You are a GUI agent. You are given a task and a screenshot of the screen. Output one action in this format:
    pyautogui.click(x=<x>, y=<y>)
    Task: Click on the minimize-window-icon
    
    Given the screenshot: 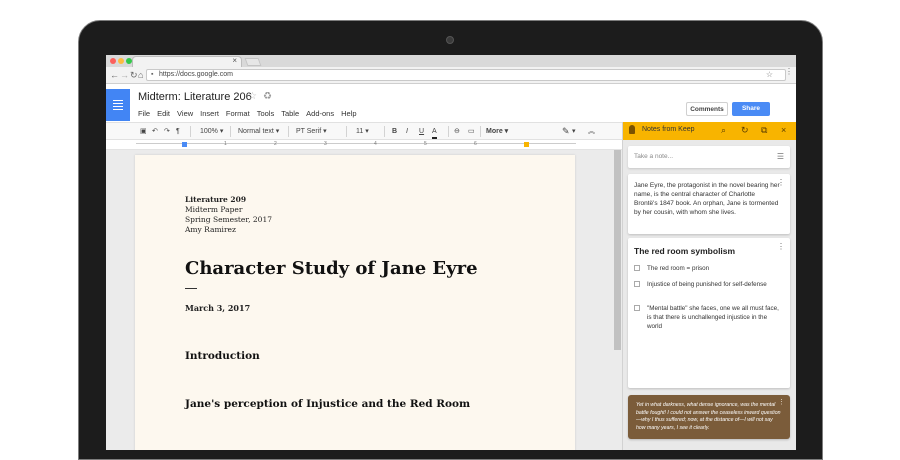 What is the action you would take?
    pyautogui.click(x=121, y=61)
    